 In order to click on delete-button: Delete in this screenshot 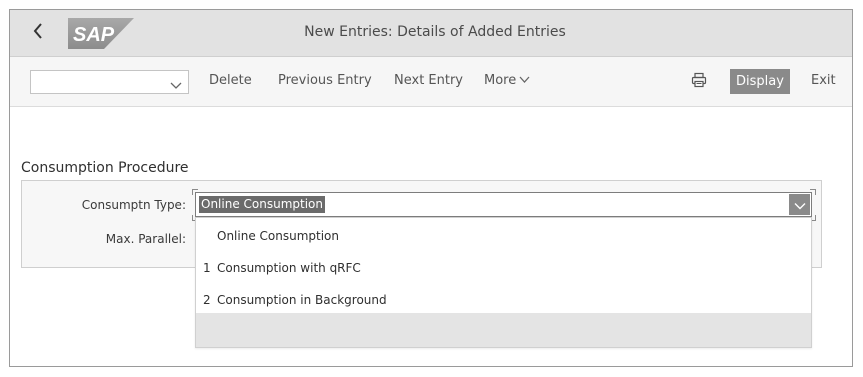, I will do `click(230, 80)`.